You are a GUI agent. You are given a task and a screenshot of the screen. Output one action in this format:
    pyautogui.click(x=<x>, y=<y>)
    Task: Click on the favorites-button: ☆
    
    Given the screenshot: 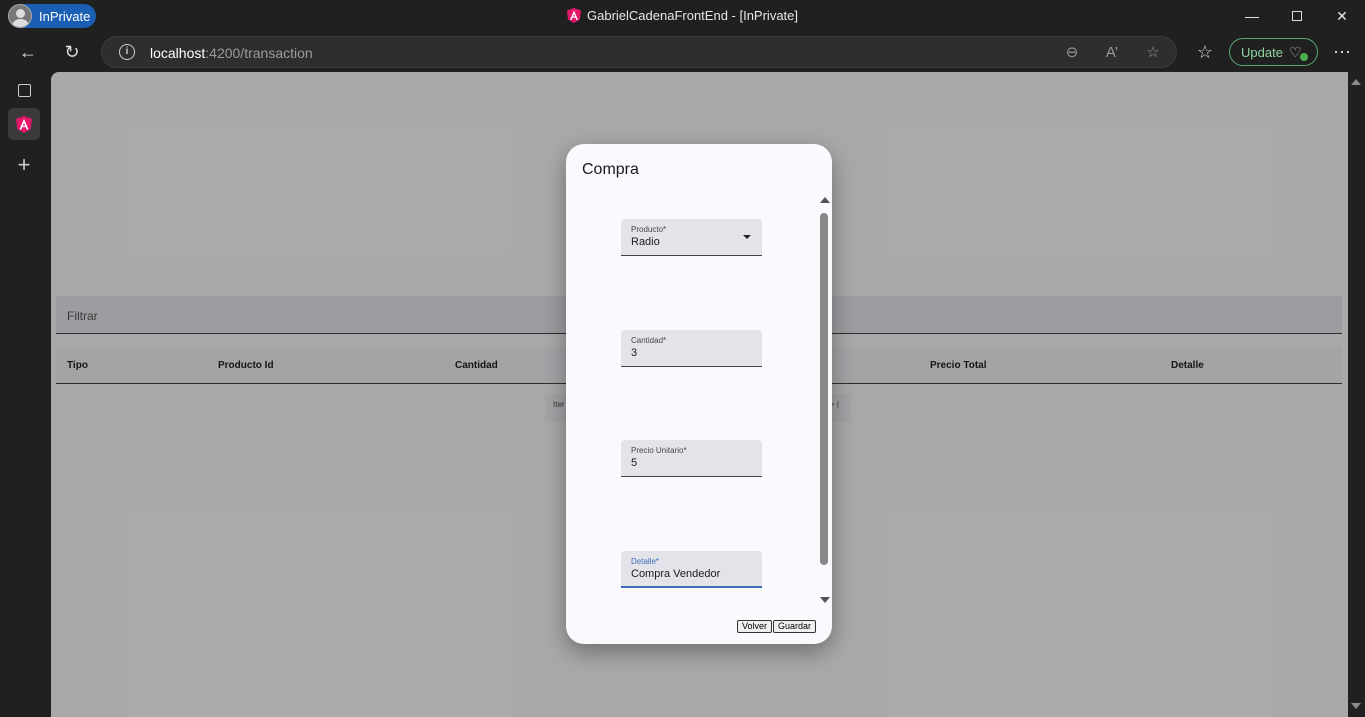 What is the action you would take?
    pyautogui.click(x=1205, y=52)
    